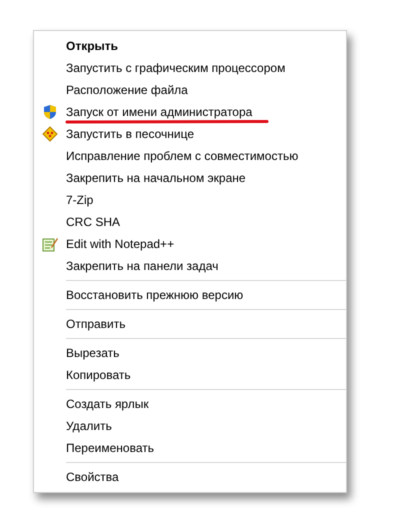  Describe the element at coordinates (190, 375) in the screenshot. I see `menu-item: Копировать` at that location.